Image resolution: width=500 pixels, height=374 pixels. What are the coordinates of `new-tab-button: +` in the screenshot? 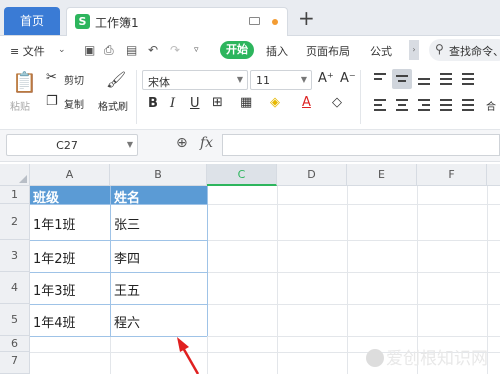 It's located at (306, 18).